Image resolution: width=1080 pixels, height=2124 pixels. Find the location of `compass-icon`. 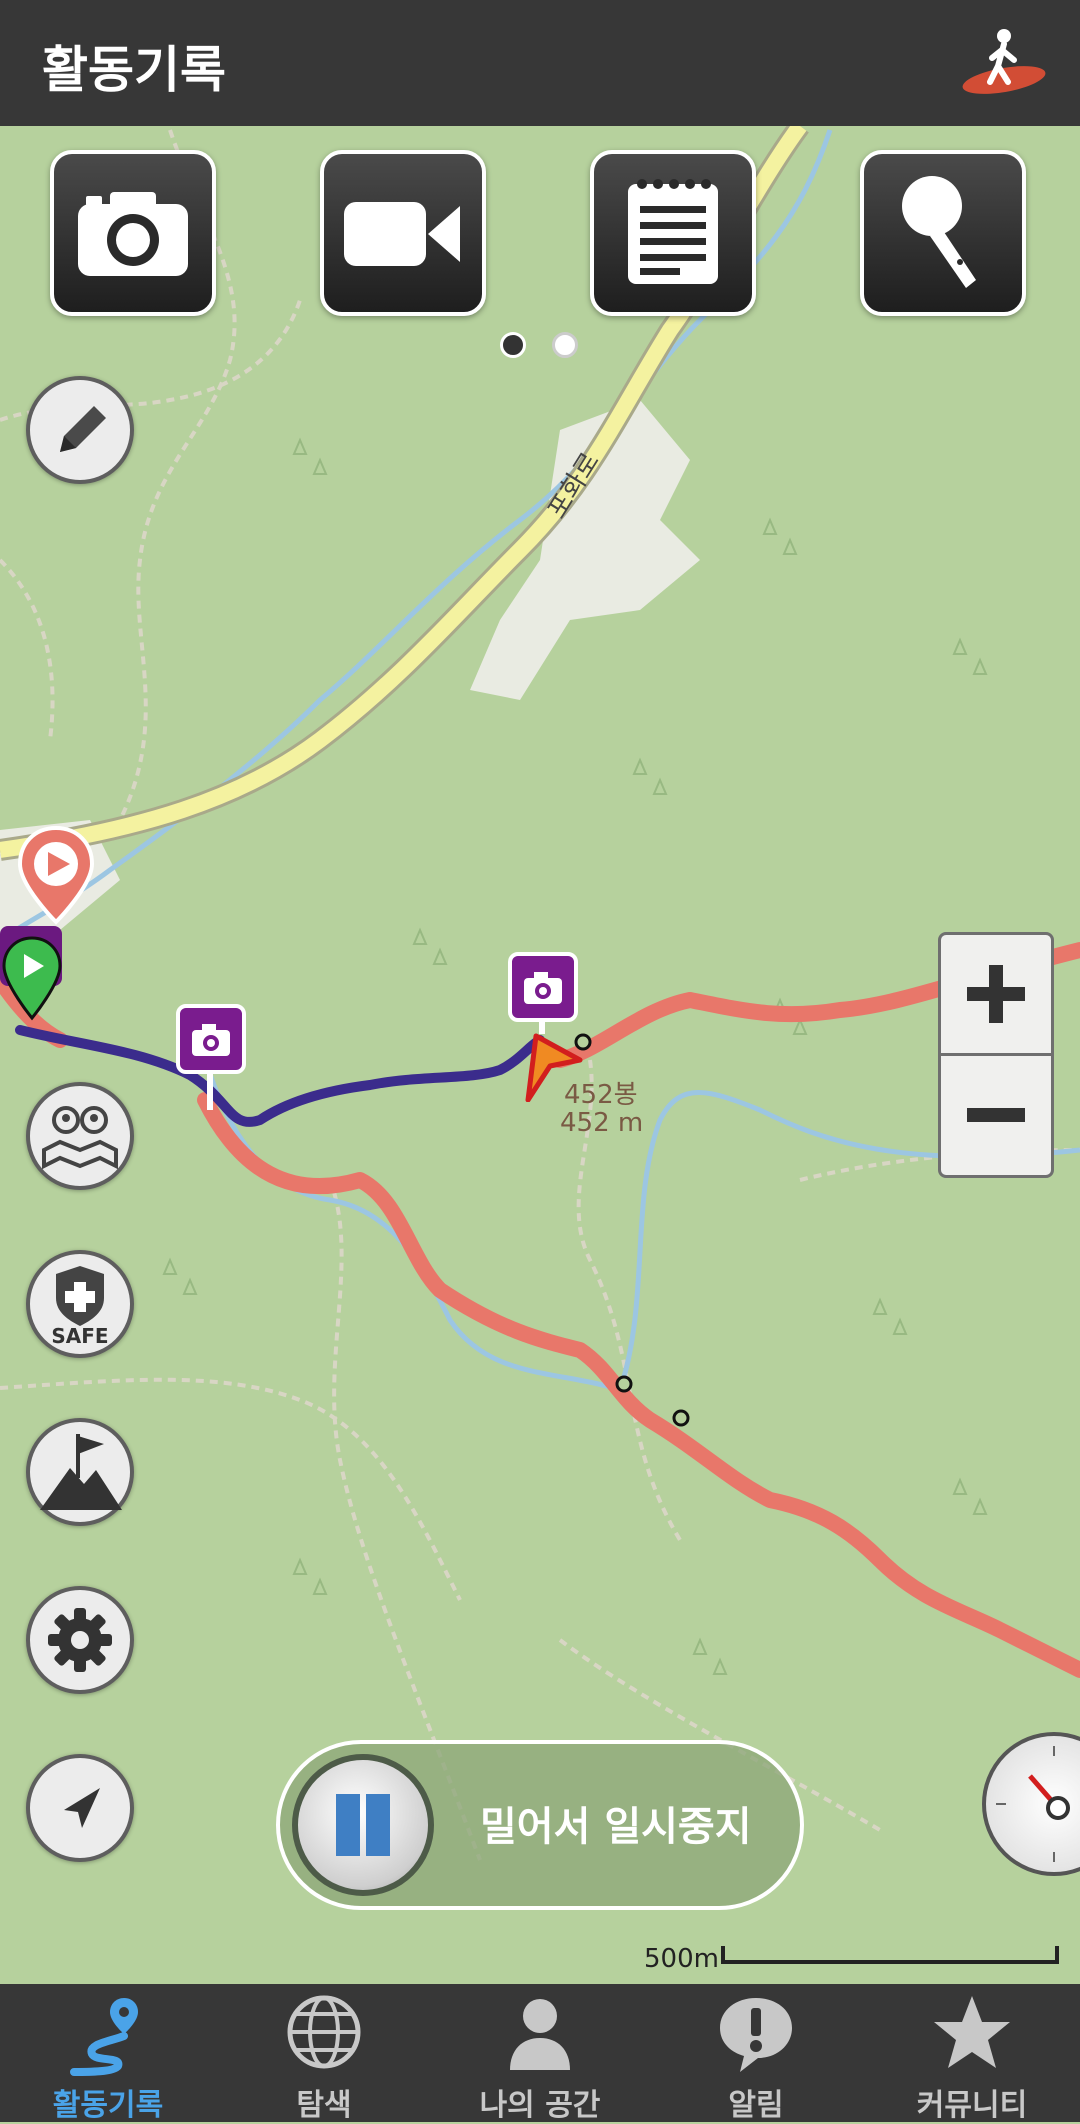

compass-icon is located at coordinates (1033, 1804).